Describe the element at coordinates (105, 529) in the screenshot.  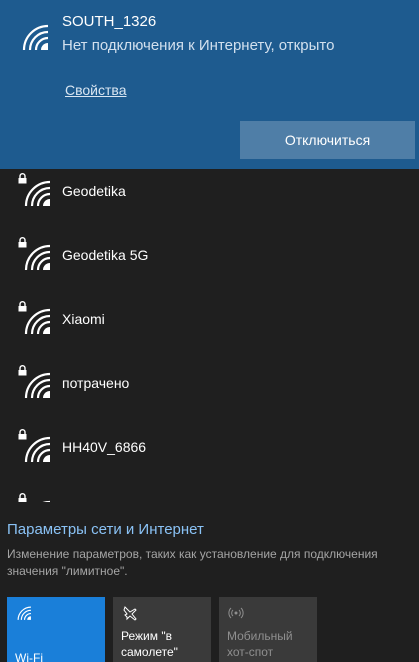
I see `network-settings-link: Параметры сети и Интернет` at that location.